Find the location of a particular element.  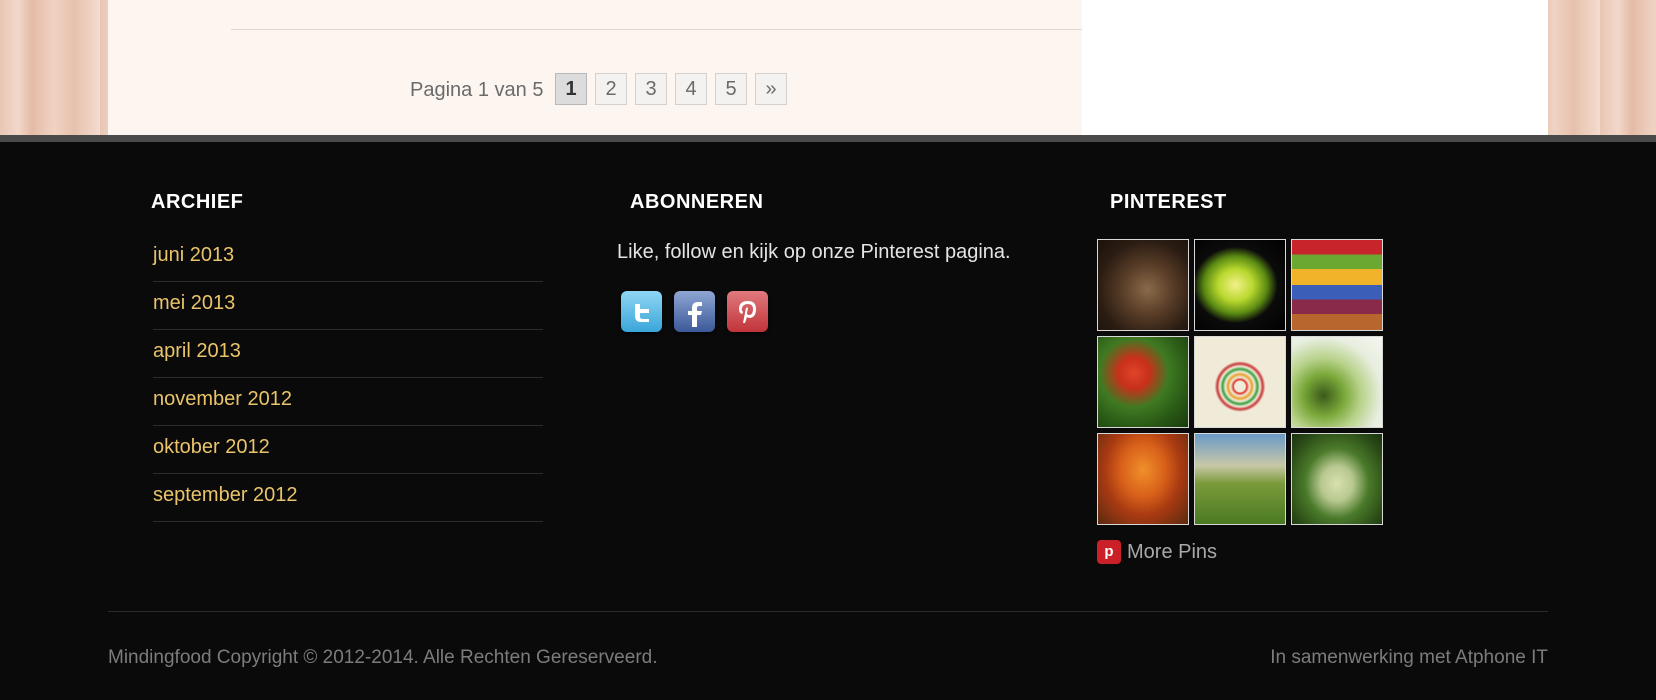

footer-top-border is located at coordinates (828, 138).